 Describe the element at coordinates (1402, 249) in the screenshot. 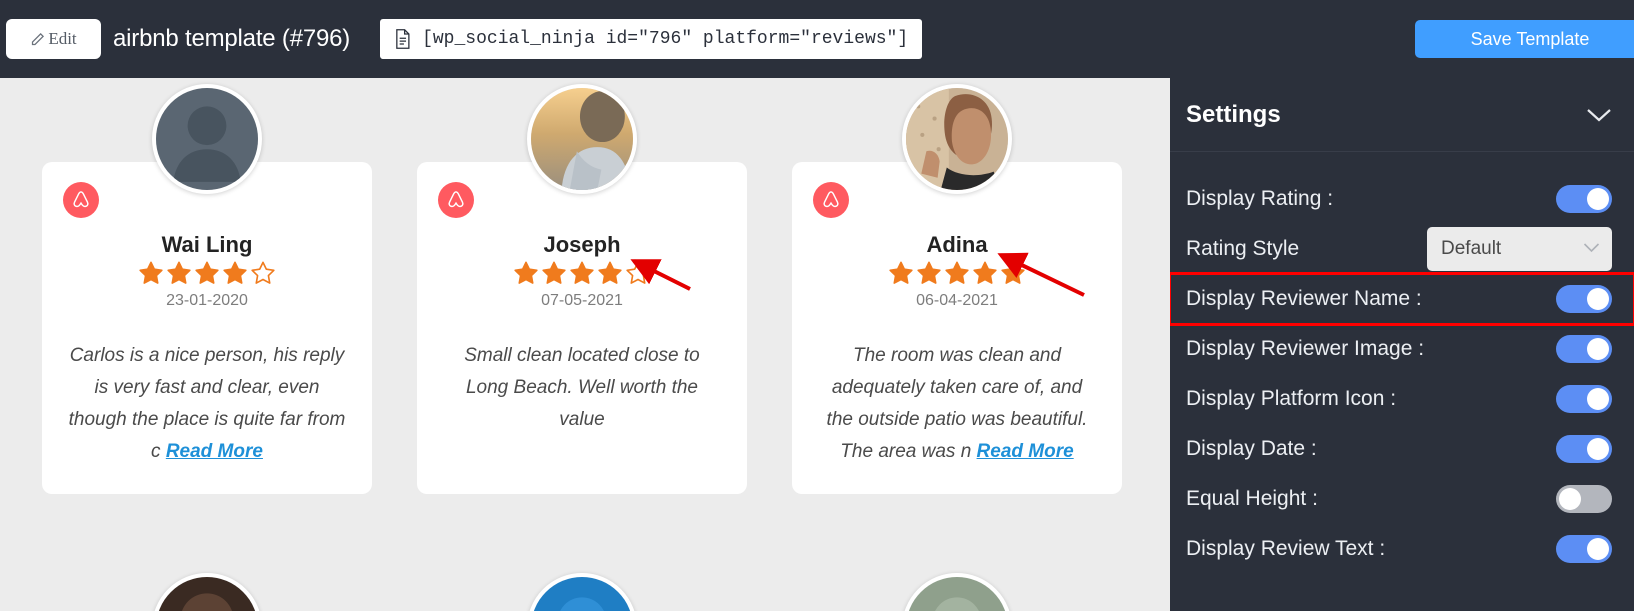

I see `setting-row-rating-style: Rating Style Default` at that location.